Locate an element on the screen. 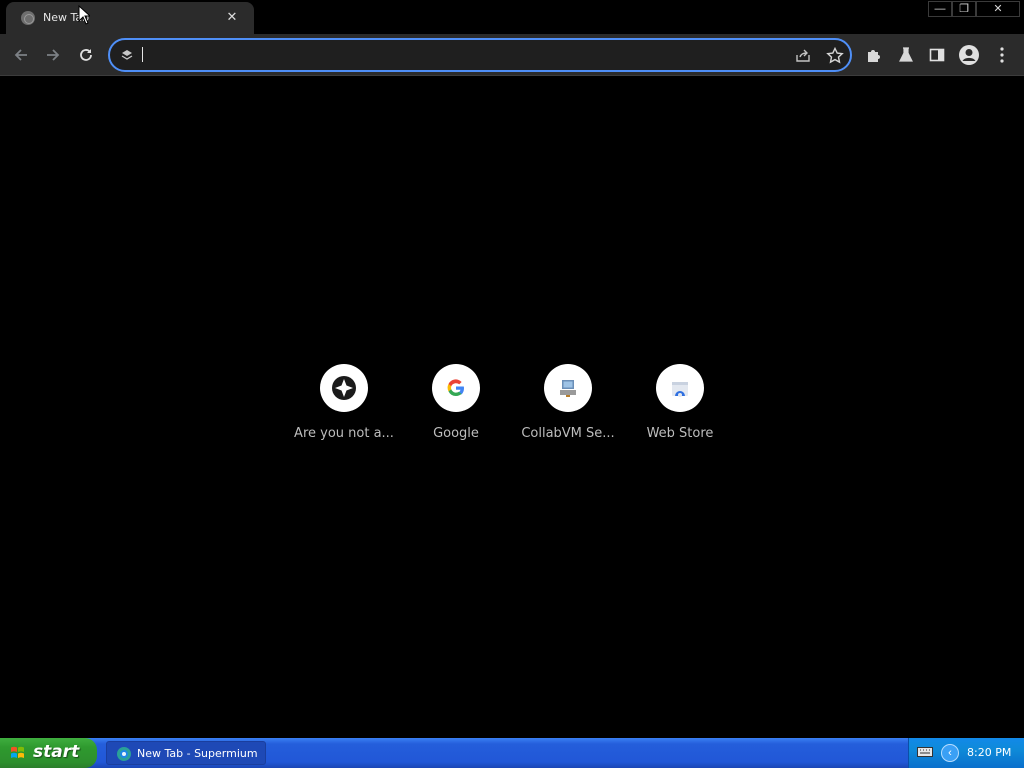  omnibox is located at coordinates (480, 55).